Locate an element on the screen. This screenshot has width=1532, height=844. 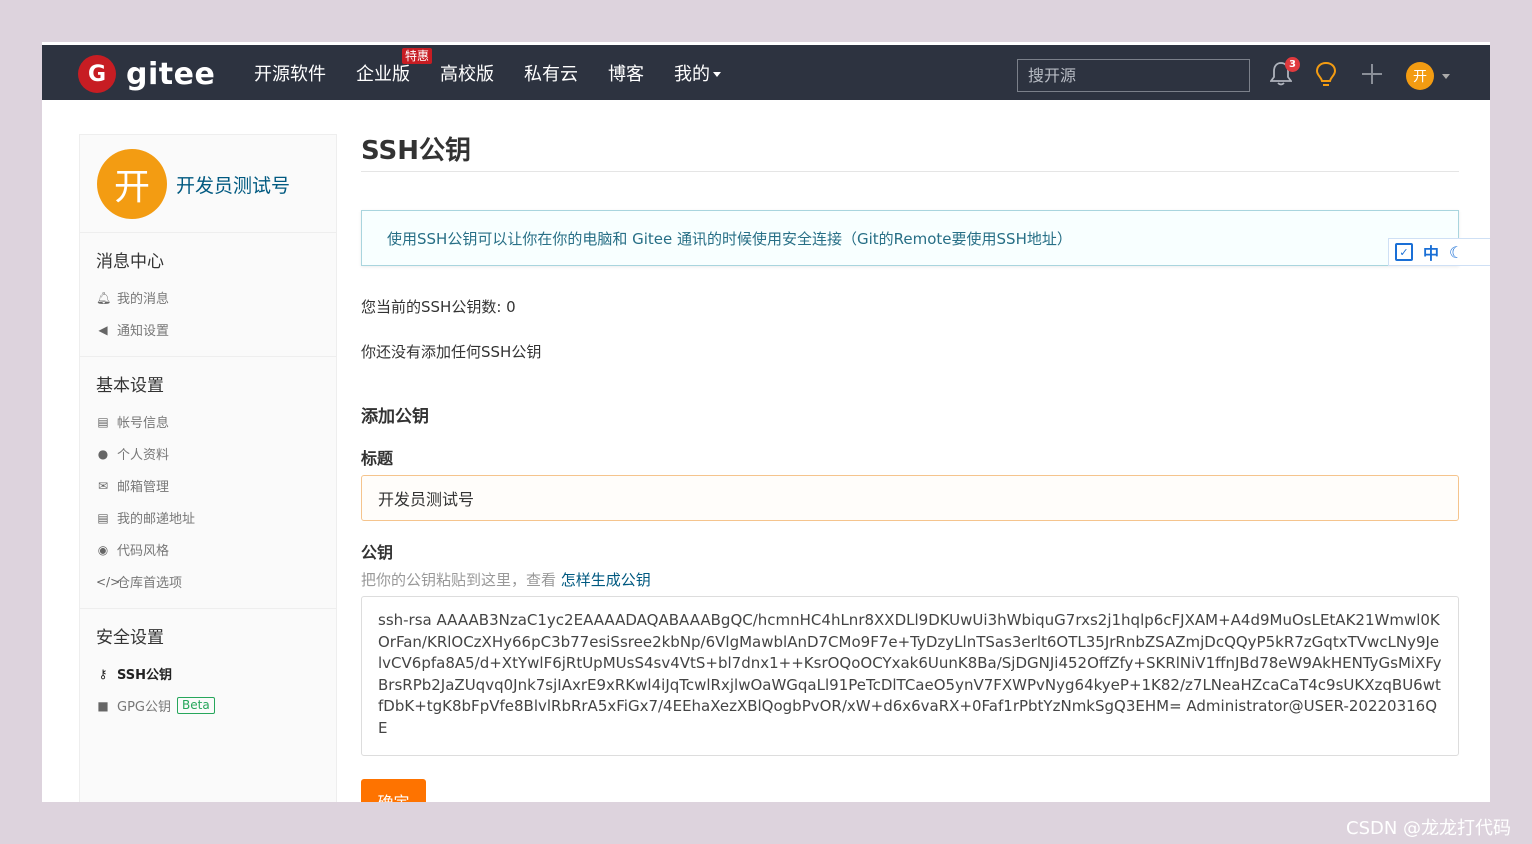
key-hint-text: 把你的公钥粘贴到这里，查看 is located at coordinates (461, 580).